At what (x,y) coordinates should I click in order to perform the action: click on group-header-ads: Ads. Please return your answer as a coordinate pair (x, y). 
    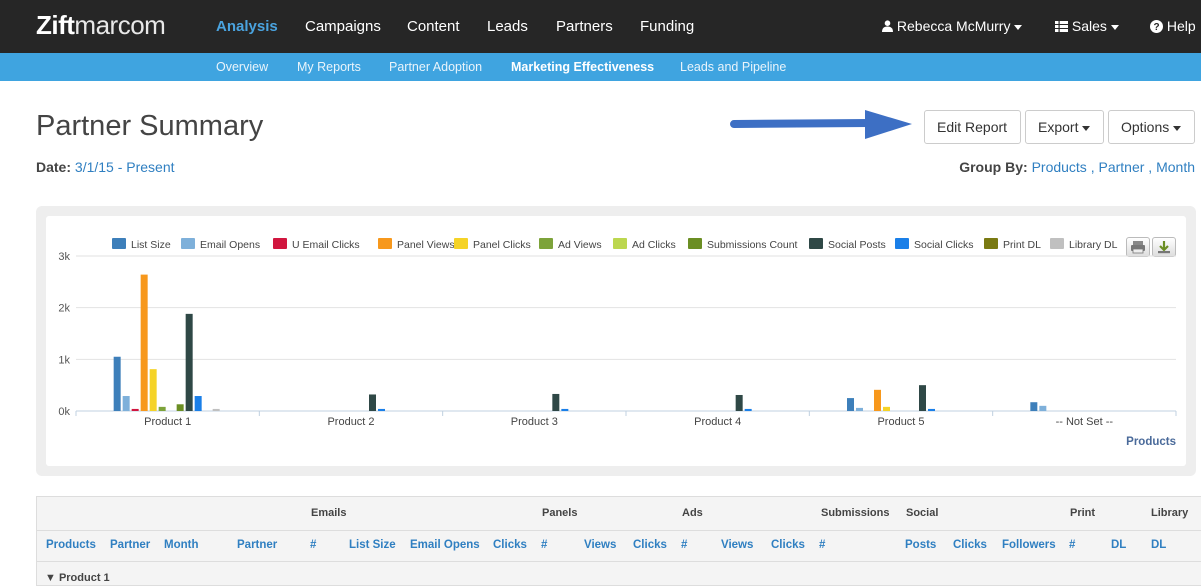
    Looking at the image, I should click on (692, 513).